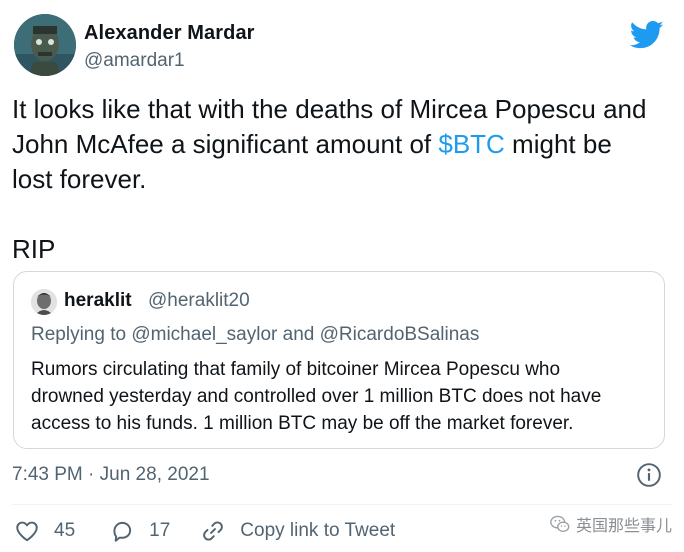 The image size is (684, 552). I want to click on avatar-portrait-icon, so click(45, 45).